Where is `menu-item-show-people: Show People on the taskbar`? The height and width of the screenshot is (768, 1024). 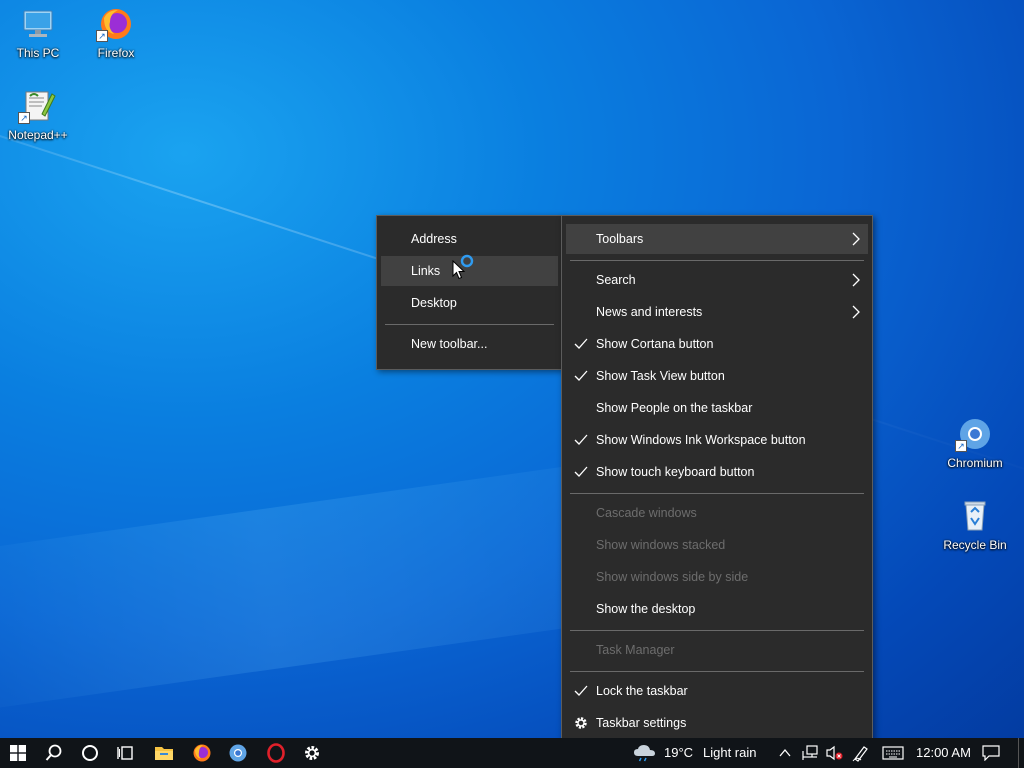 menu-item-show-people: Show People on the taskbar is located at coordinates (717, 408).